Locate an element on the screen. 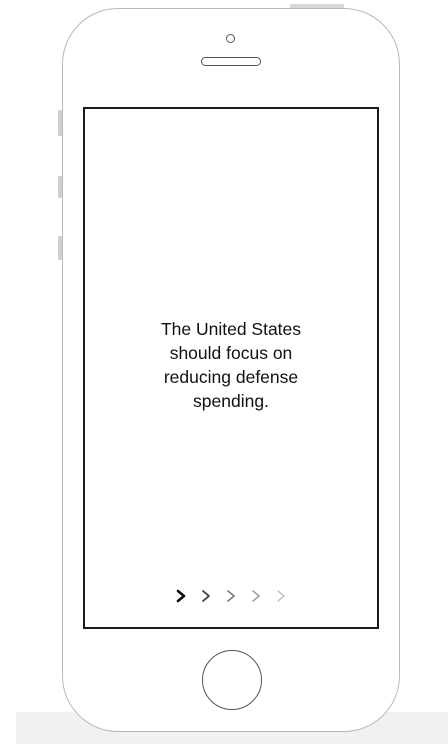 Image resolution: width=448 pixels, height=744 pixels. page-chevron-3-icon is located at coordinates (231, 596).